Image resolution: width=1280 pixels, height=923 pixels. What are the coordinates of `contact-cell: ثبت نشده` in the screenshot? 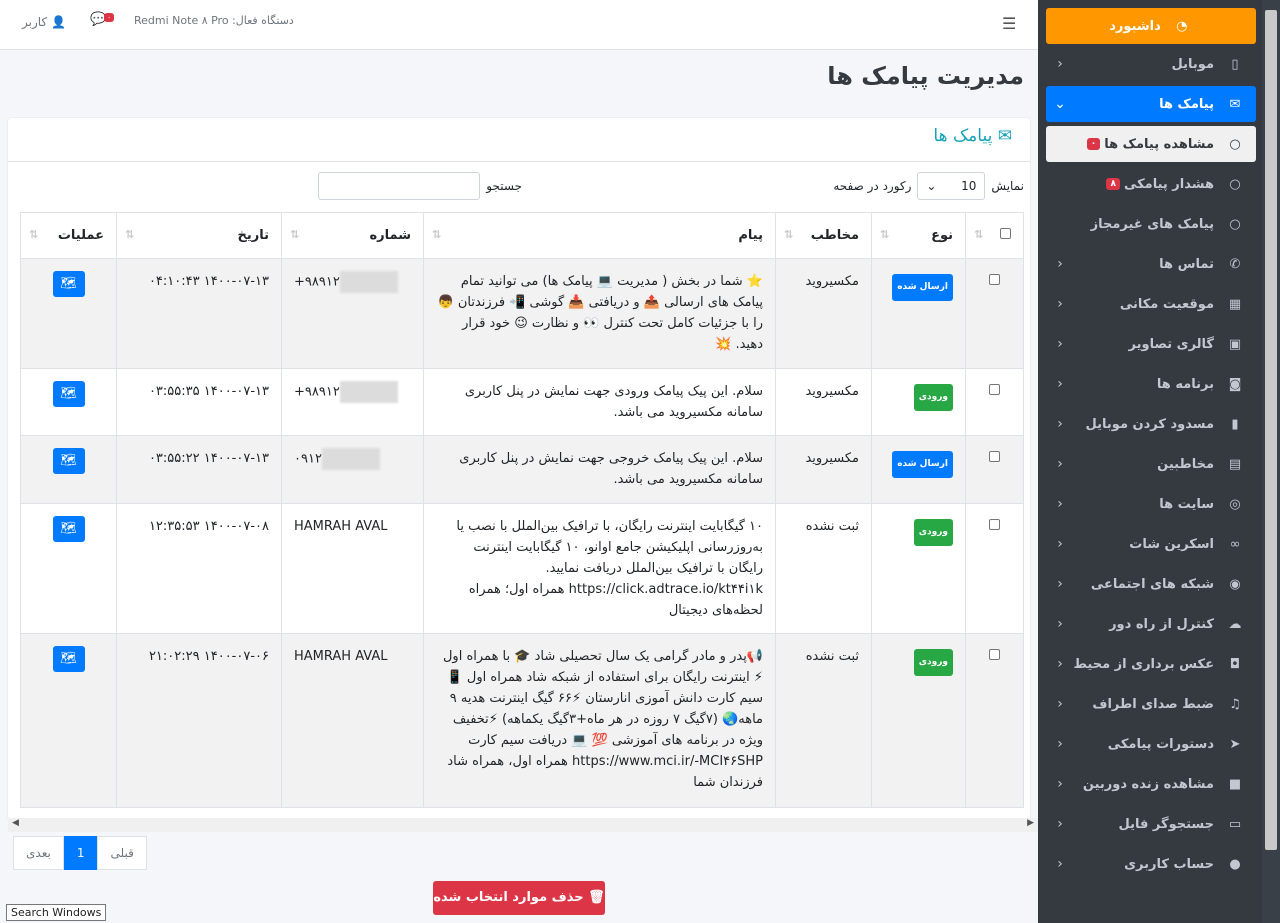 It's located at (823, 720).